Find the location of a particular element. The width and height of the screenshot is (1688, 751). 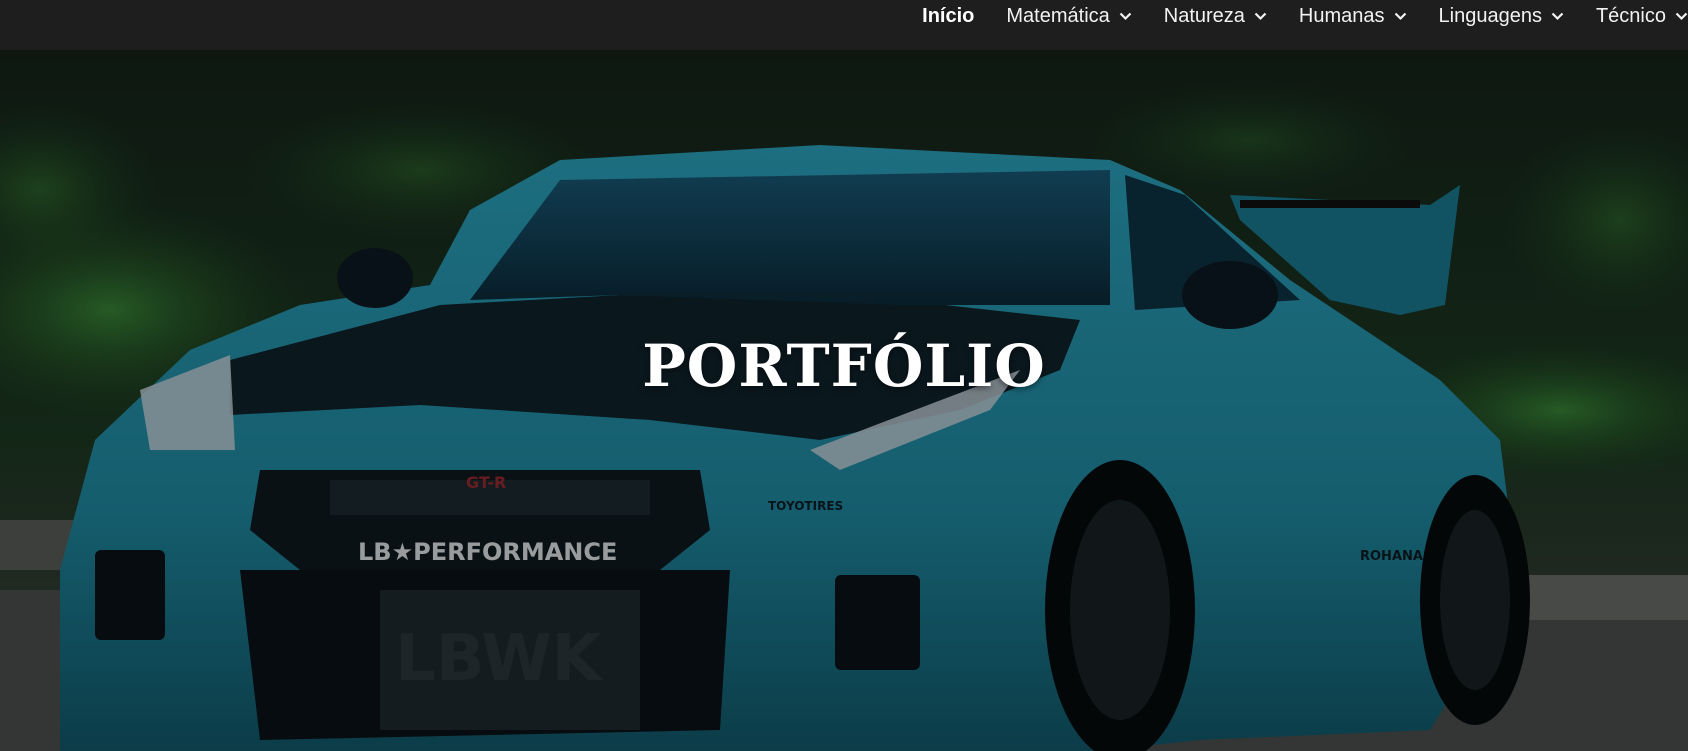

nav-item-label: Matemática is located at coordinates (1058, 15).